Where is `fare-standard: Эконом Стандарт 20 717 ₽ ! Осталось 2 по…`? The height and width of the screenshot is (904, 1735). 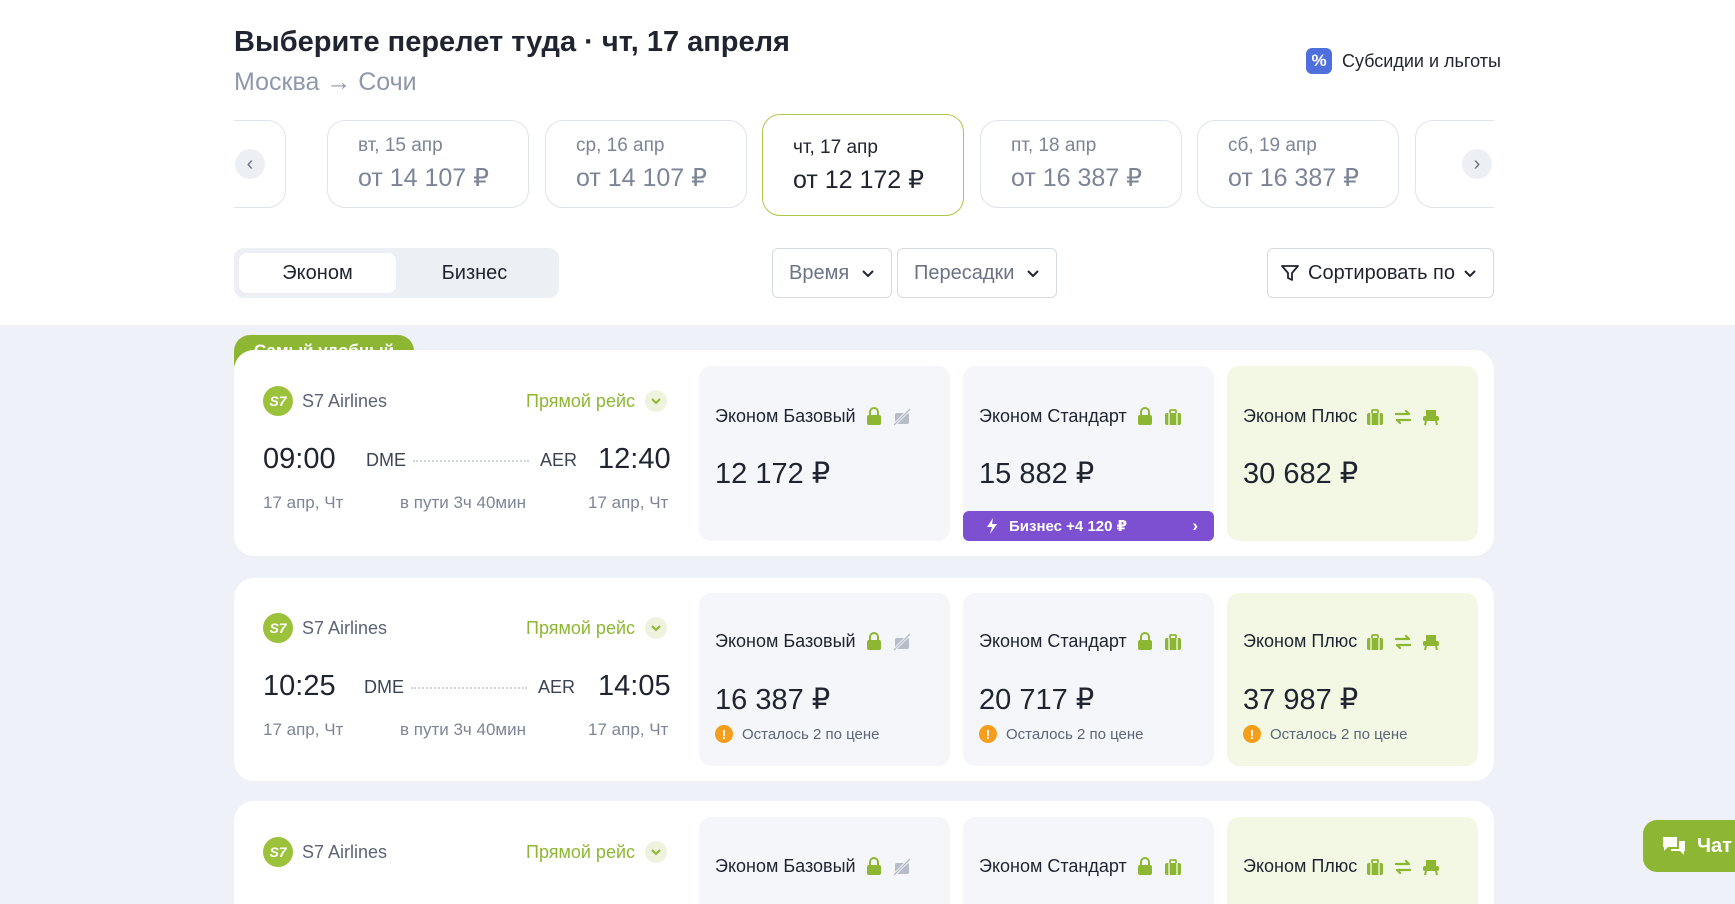
fare-standard: Эконом Стандарт 20 717 ₽ ! Осталось 2 по… is located at coordinates (1088, 679).